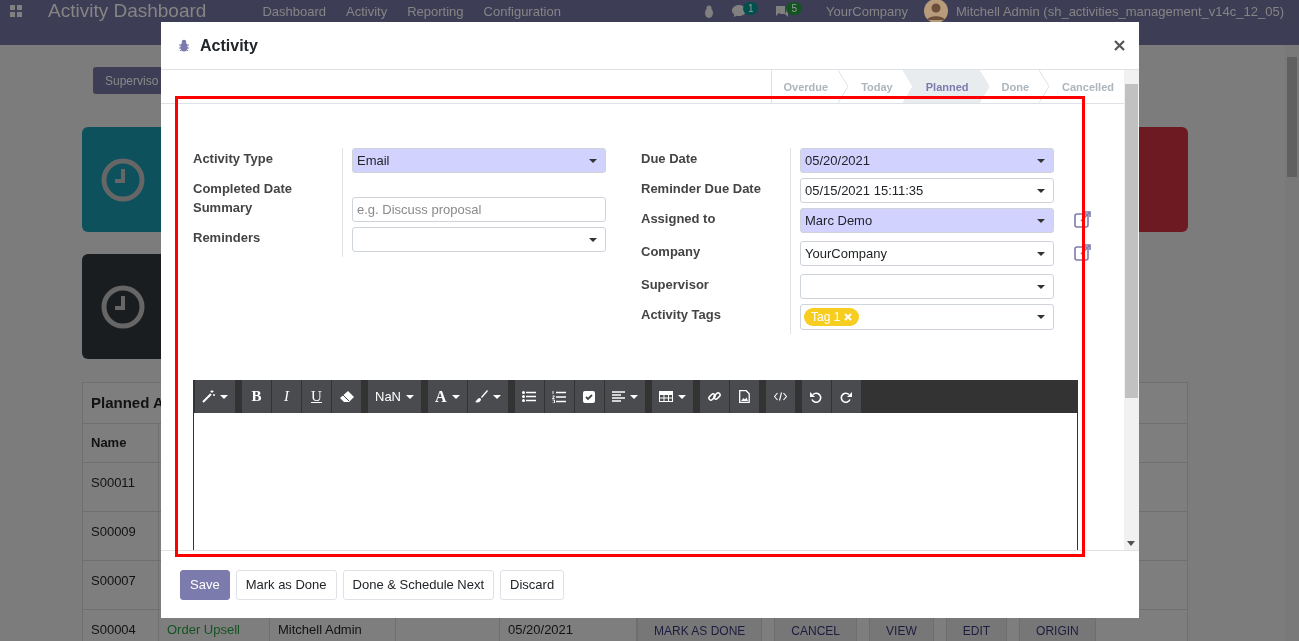 The height and width of the screenshot is (641, 1299). What do you see at coordinates (294, 11) in the screenshot?
I see `menu-item: Dashboard` at bounding box center [294, 11].